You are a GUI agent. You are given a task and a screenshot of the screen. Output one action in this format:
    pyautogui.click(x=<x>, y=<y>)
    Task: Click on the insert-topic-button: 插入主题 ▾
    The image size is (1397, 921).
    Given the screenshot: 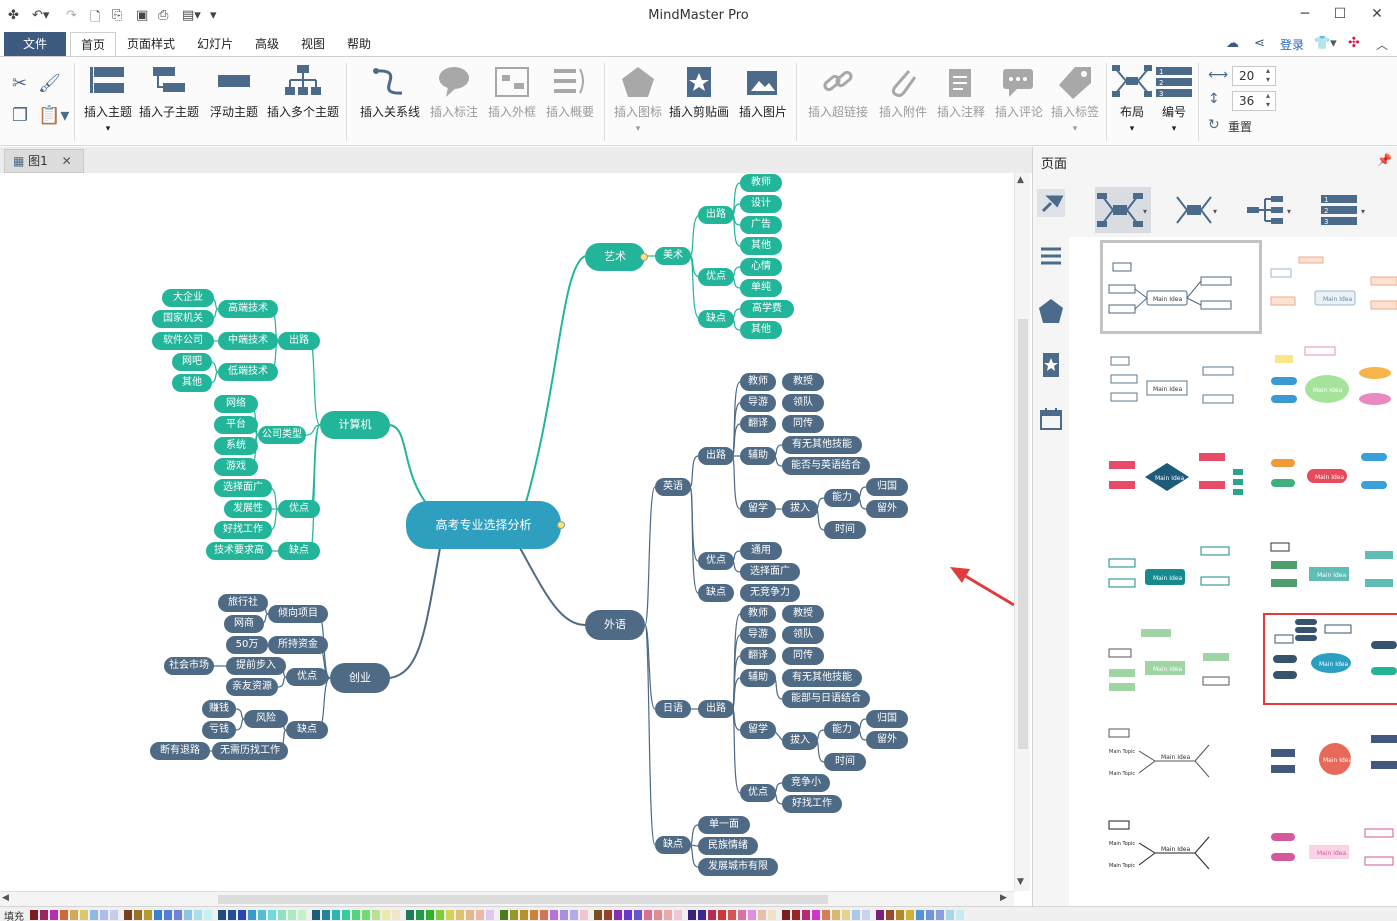 What is the action you would take?
    pyautogui.click(x=108, y=99)
    